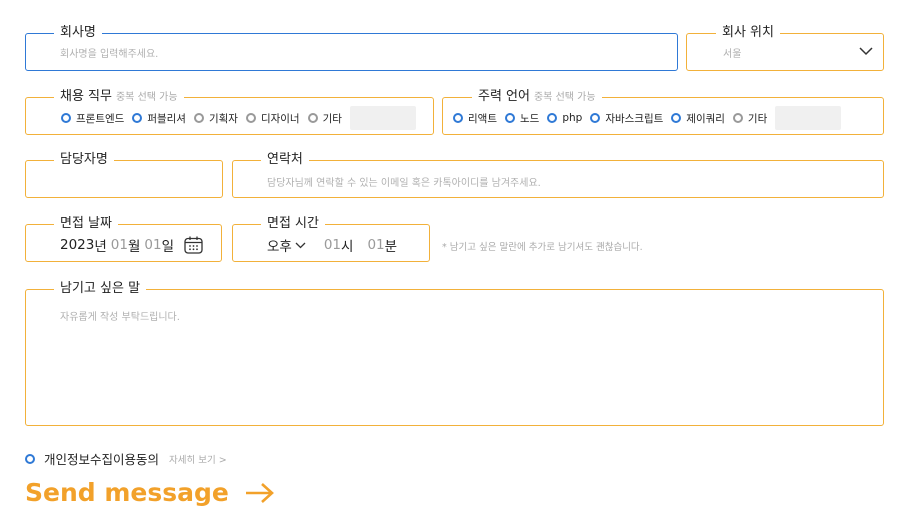  I want to click on time-minute: 01, so click(375, 245).